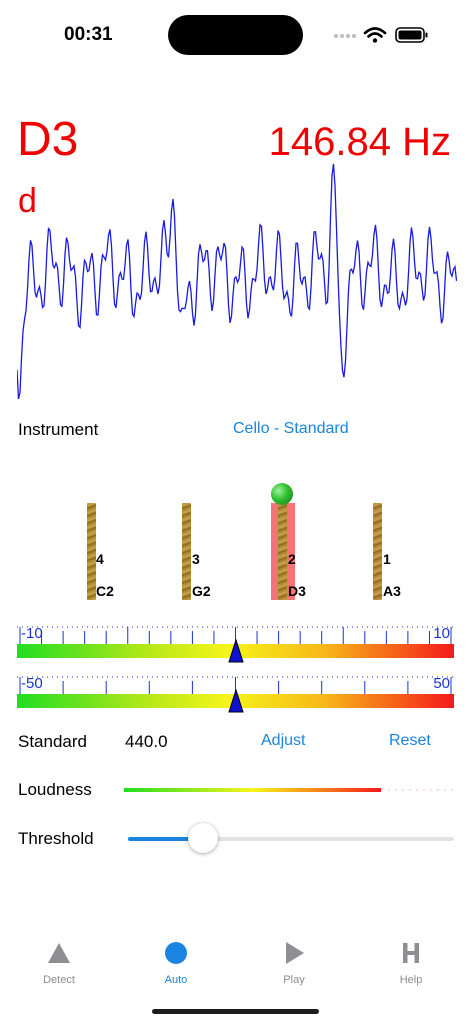 This screenshot has width=471, height=1024. I want to click on in-tune-indicator-icon, so click(282, 494).